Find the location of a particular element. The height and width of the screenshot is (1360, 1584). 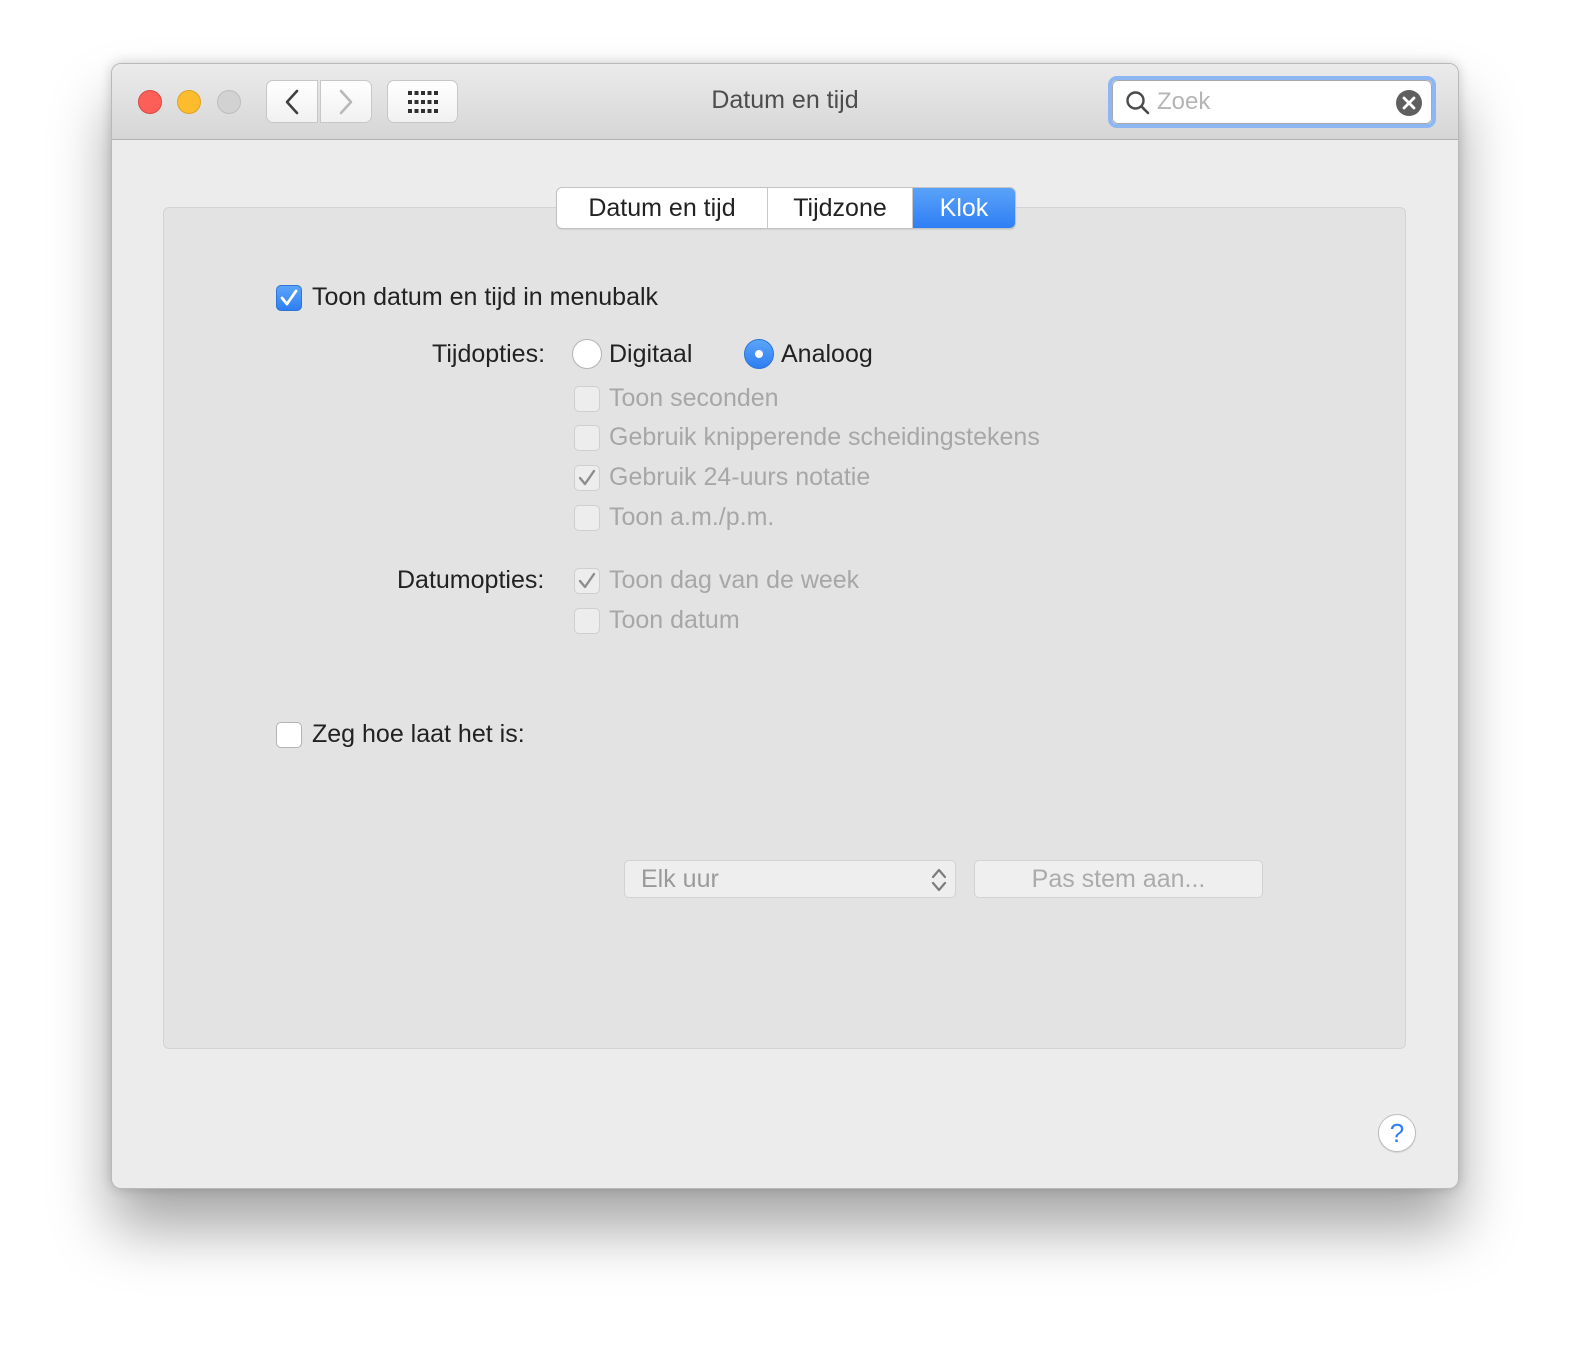

show-date-checkbox is located at coordinates (587, 621).